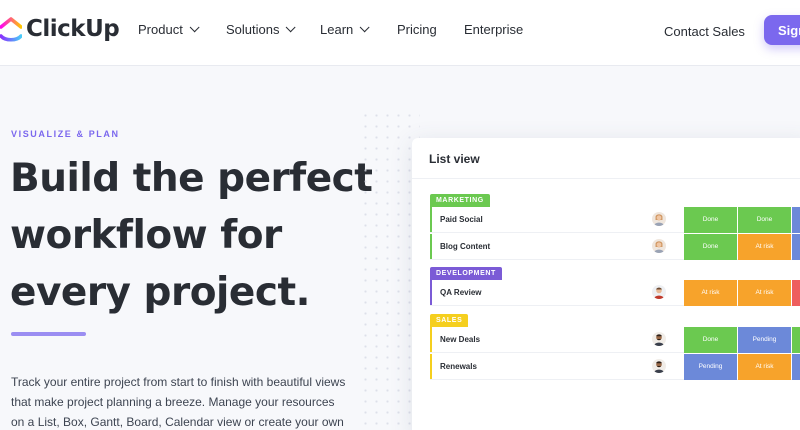 This screenshot has width=800, height=430. Describe the element at coordinates (160, 292) in the screenshot. I see `headline-line: every project.` at that location.